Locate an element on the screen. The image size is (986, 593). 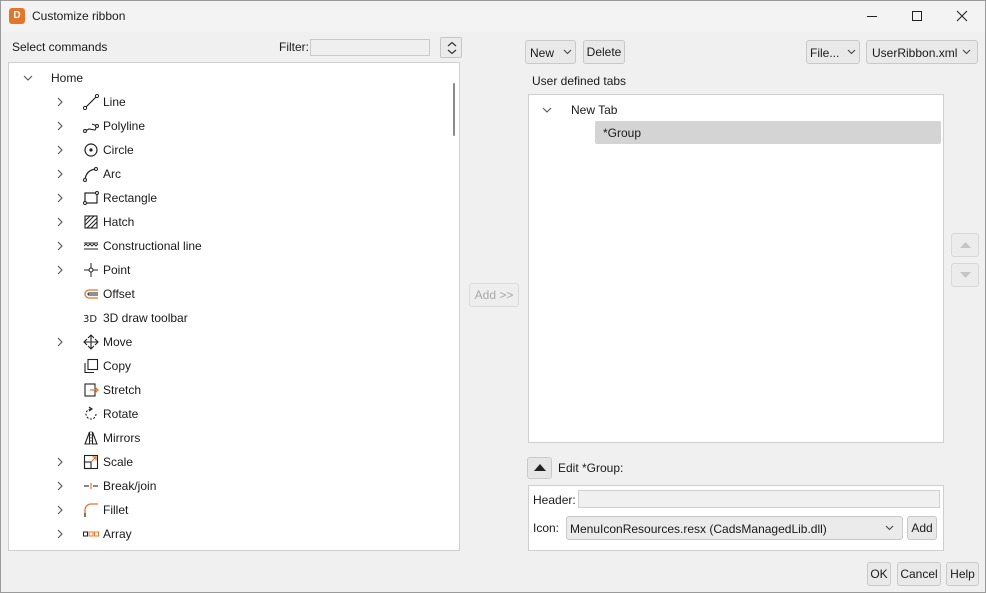
tree-item-polyline: Polyline is located at coordinates (229, 126).